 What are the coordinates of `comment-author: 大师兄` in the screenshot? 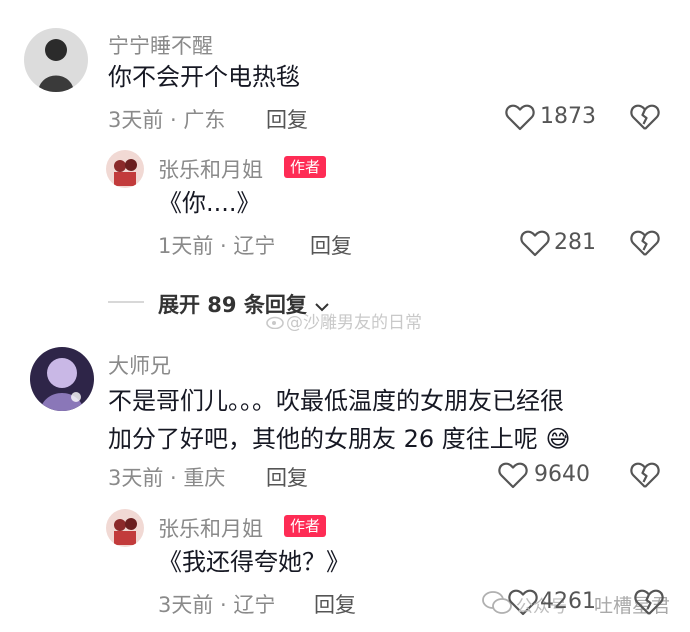 It's located at (139, 365).